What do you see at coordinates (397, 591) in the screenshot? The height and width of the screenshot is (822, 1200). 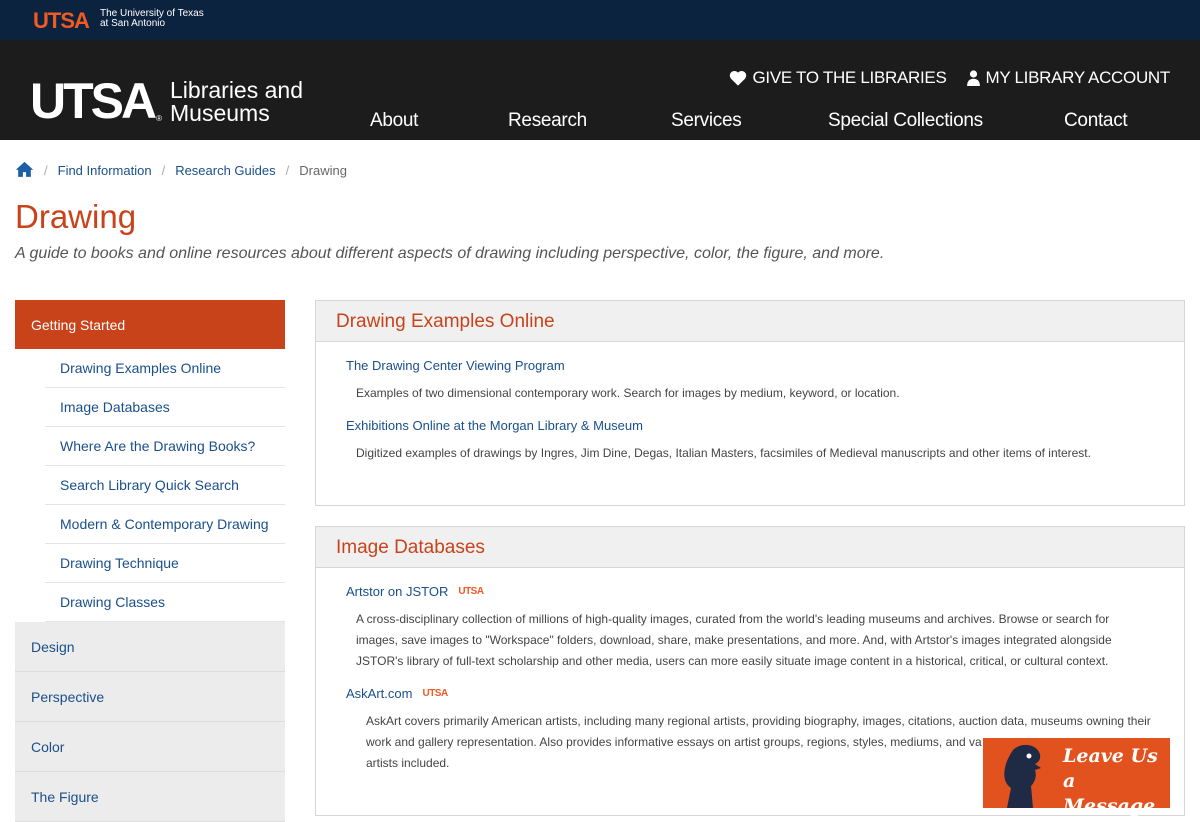 I see `artstor-link: Artstor on JSTOR` at bounding box center [397, 591].